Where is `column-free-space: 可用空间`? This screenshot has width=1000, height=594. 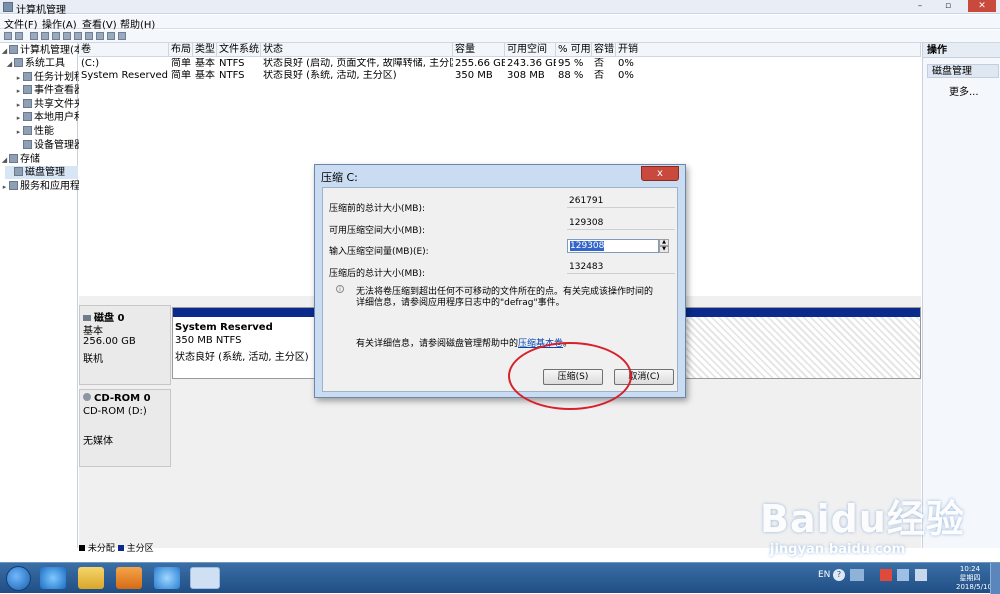
column-free-space: 可用空间 is located at coordinates (530, 50).